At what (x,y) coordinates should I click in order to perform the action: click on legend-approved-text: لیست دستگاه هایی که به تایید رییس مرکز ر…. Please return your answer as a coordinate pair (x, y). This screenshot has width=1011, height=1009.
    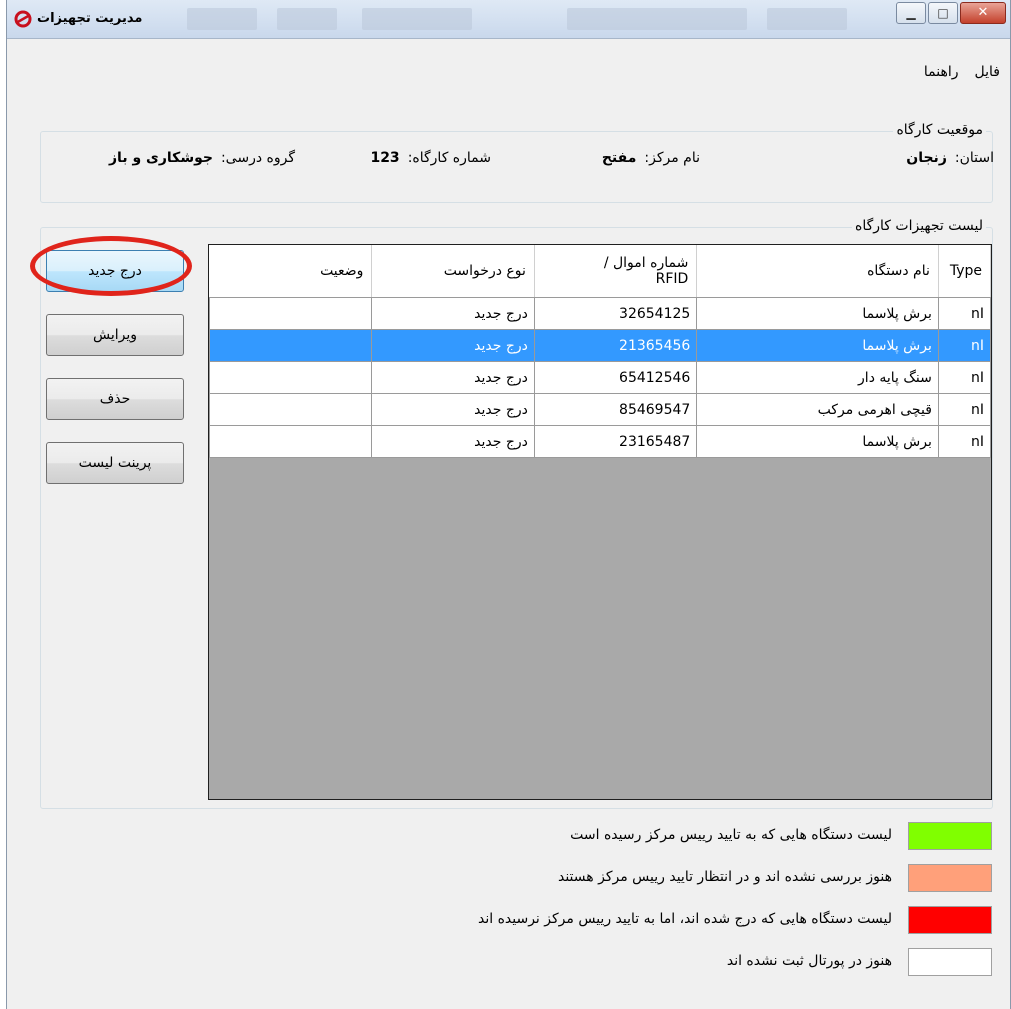
    Looking at the image, I should click on (731, 835).